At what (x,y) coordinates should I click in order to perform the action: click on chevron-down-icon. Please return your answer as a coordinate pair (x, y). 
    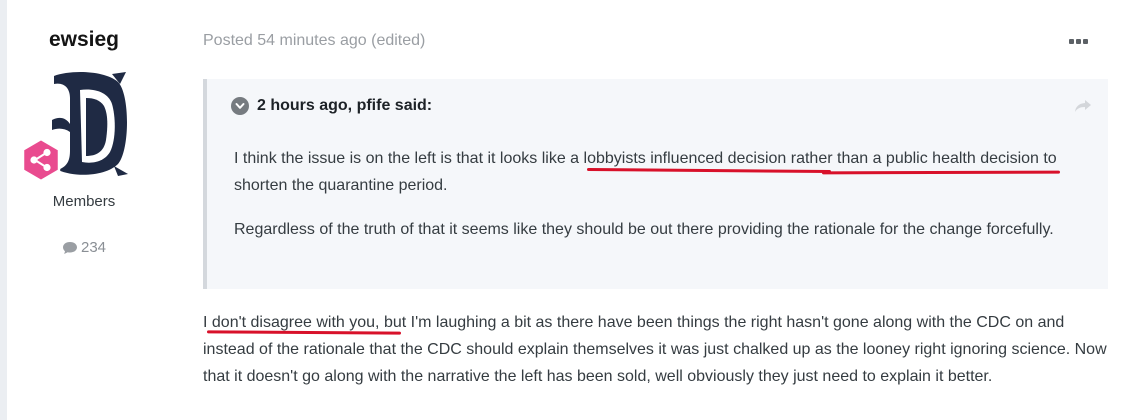
    Looking at the image, I should click on (240, 106).